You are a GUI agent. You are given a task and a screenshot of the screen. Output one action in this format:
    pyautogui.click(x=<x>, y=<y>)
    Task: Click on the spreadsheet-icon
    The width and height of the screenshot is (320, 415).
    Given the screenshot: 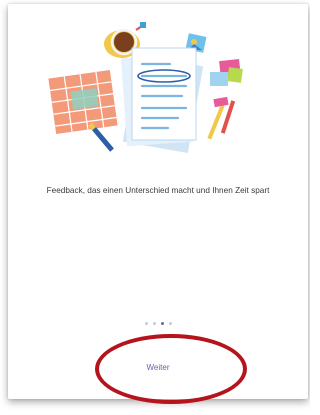 What is the action you would take?
    pyautogui.click(x=83, y=102)
    